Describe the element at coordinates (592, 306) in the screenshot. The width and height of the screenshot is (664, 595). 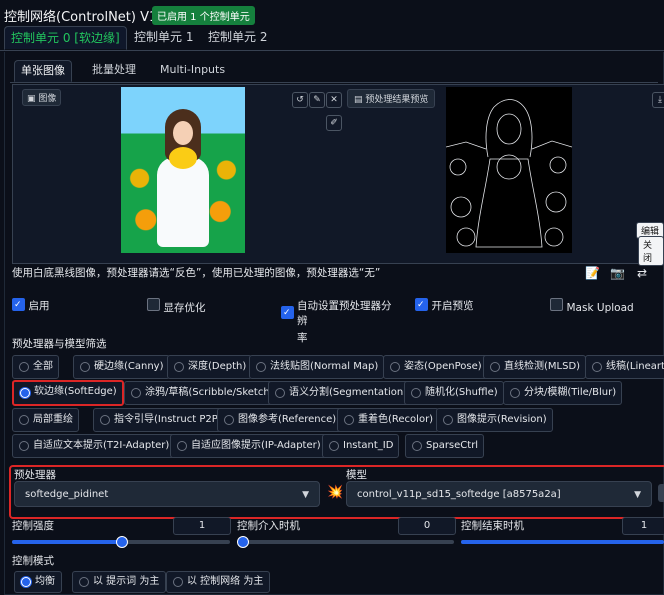
I see `mask-upload-option: Mask Upload` at that location.